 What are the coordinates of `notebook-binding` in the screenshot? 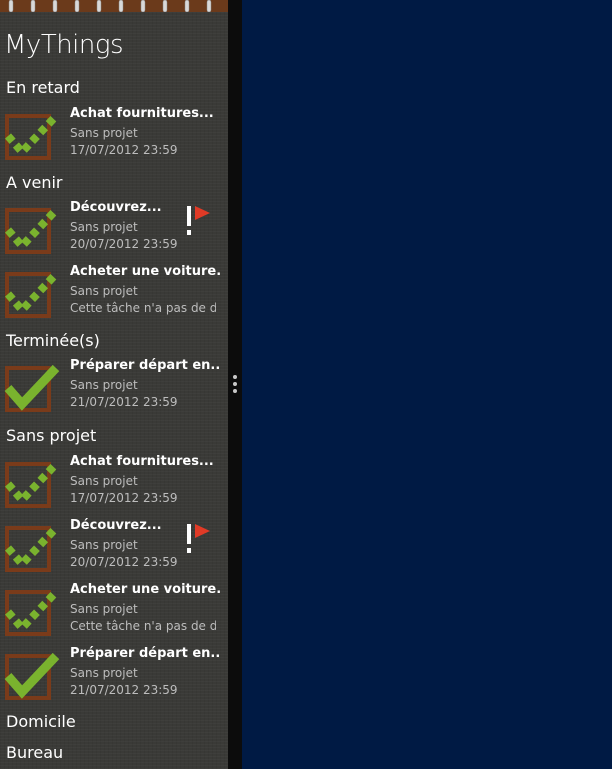 It's located at (114, 6).